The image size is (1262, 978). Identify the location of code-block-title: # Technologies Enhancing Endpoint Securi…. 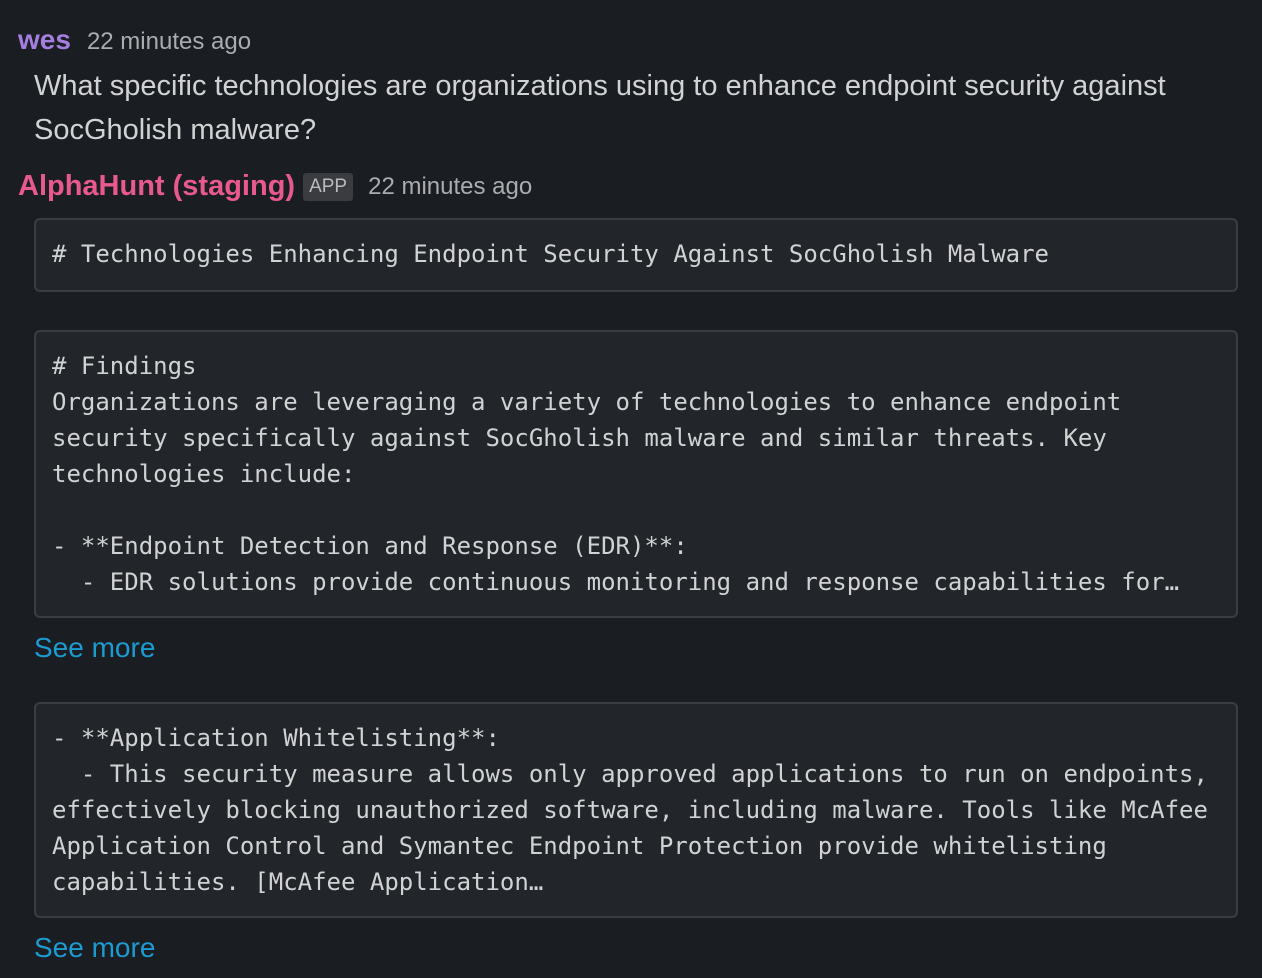
(636, 255).